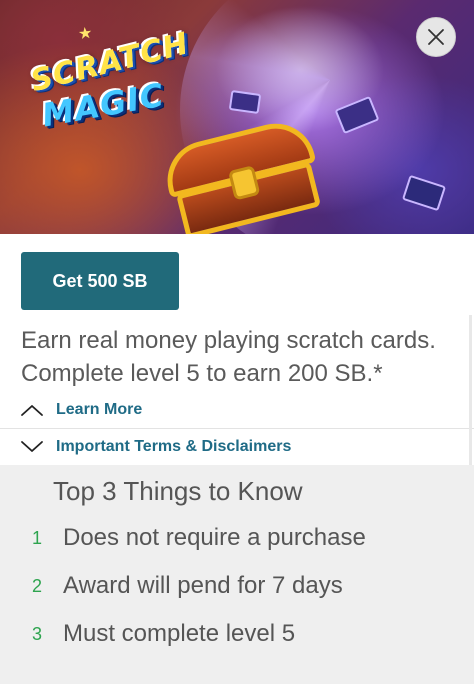  I want to click on learn-more-label: Learn More, so click(99, 409).